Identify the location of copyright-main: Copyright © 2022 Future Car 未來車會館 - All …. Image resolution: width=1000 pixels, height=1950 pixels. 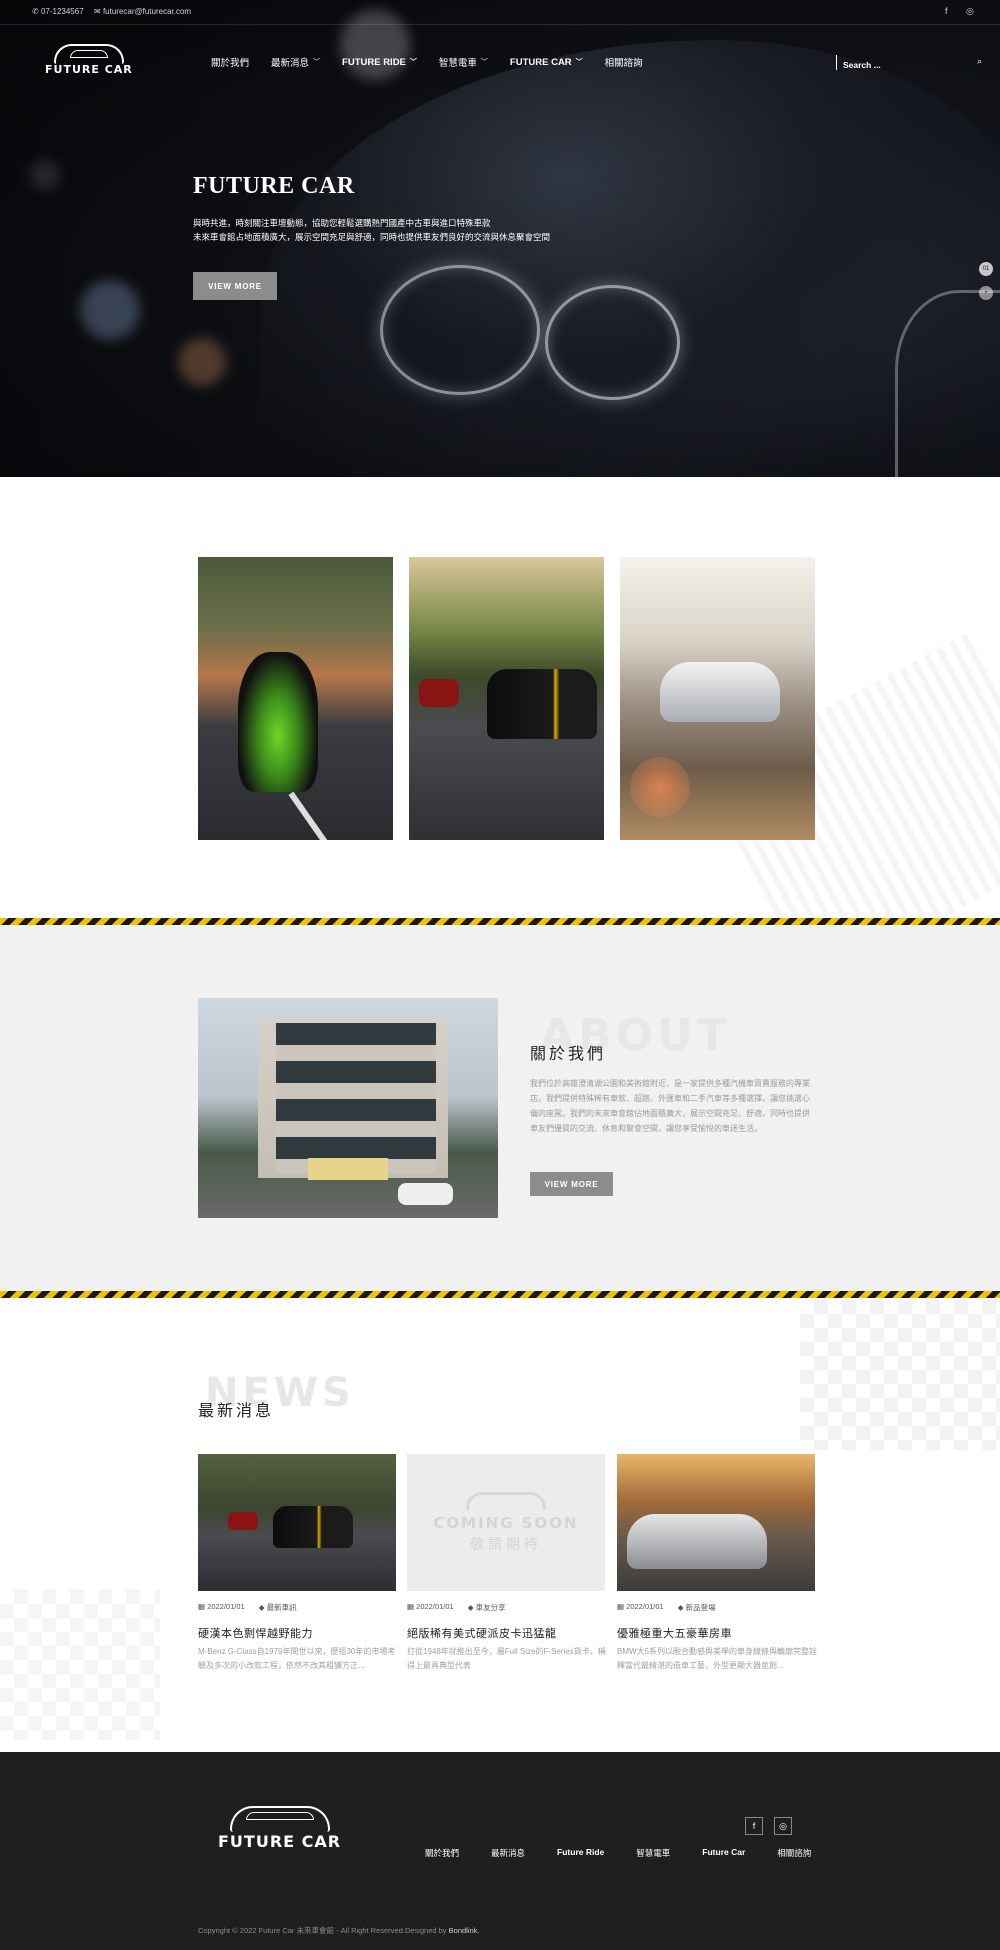
(322, 1930).